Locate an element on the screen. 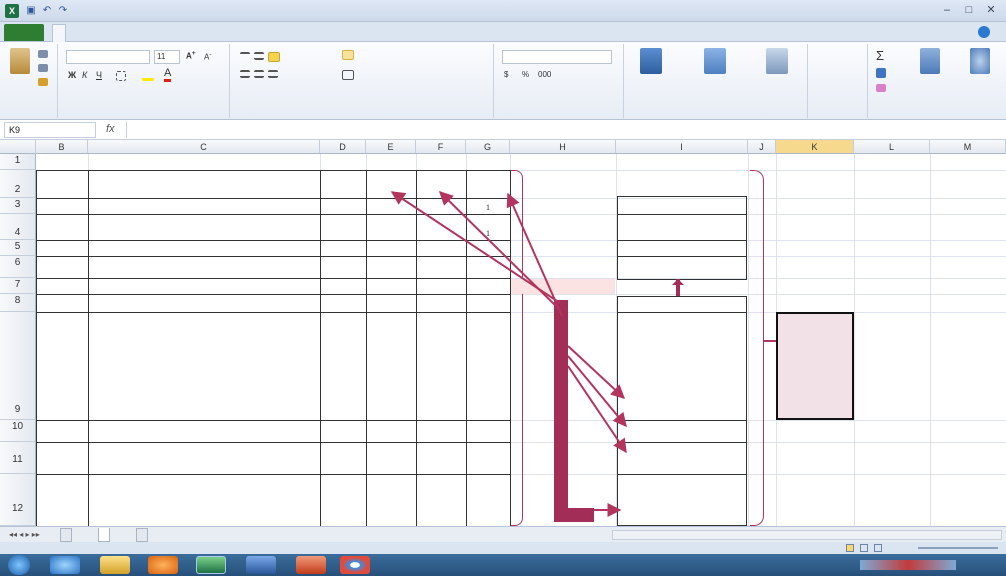 The image size is (1006, 576). copy-icon is located at coordinates (43, 68).